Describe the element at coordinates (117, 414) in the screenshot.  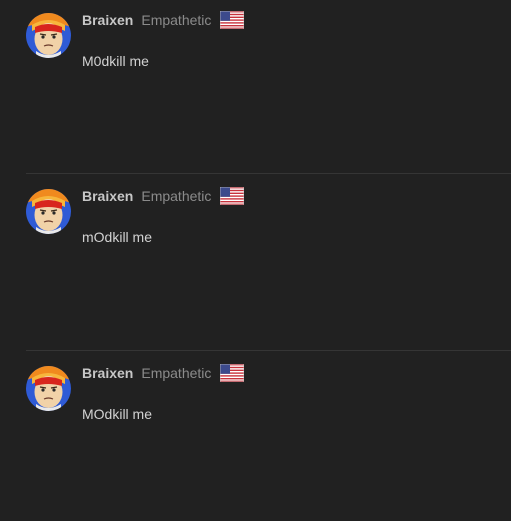
I see `post-body: MOdkill me` at that location.